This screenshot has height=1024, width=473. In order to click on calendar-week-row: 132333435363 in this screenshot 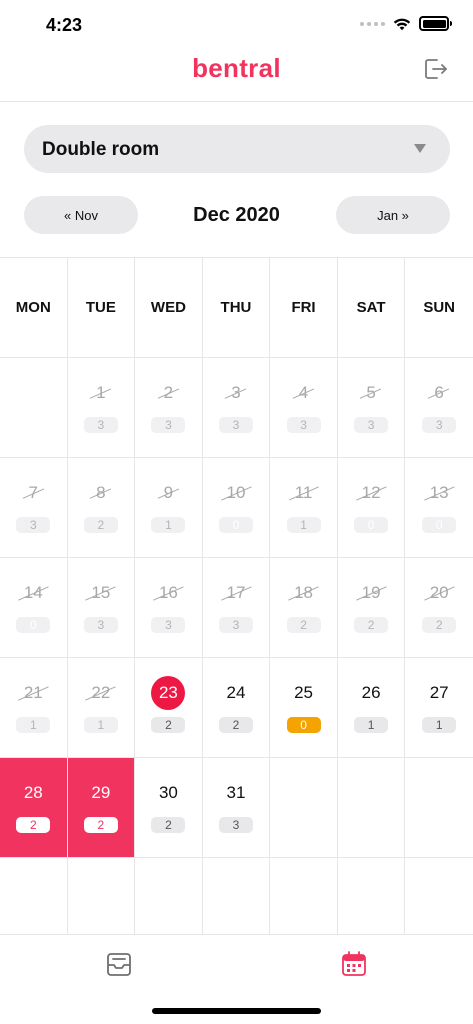, I will do `click(236, 408)`.